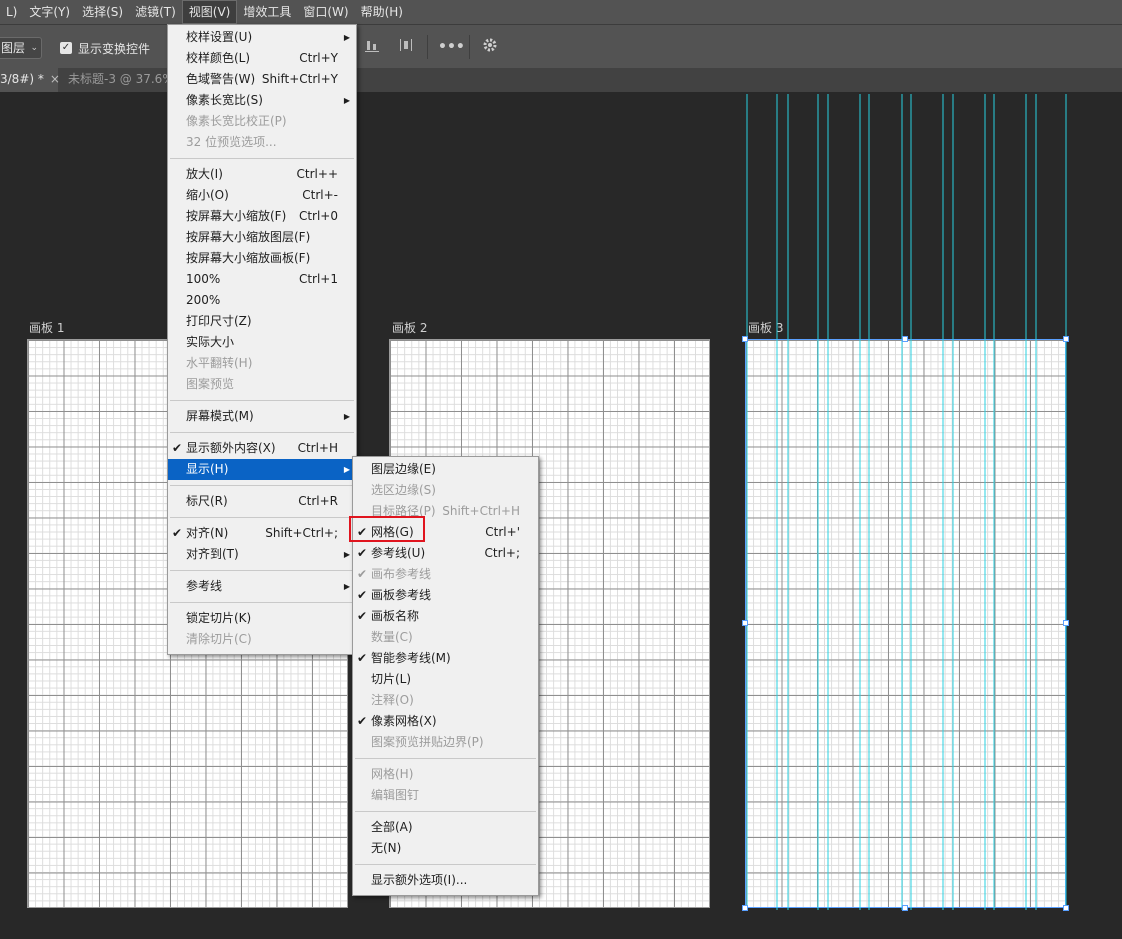  Describe the element at coordinates (30, 80) in the screenshot. I see `tab-current-document: 3/8#) * ×` at that location.